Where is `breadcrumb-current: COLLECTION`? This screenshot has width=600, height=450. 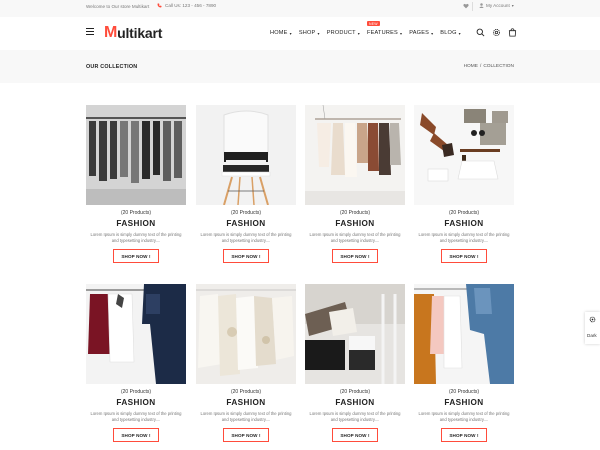 breadcrumb-current: COLLECTION is located at coordinates (498, 66).